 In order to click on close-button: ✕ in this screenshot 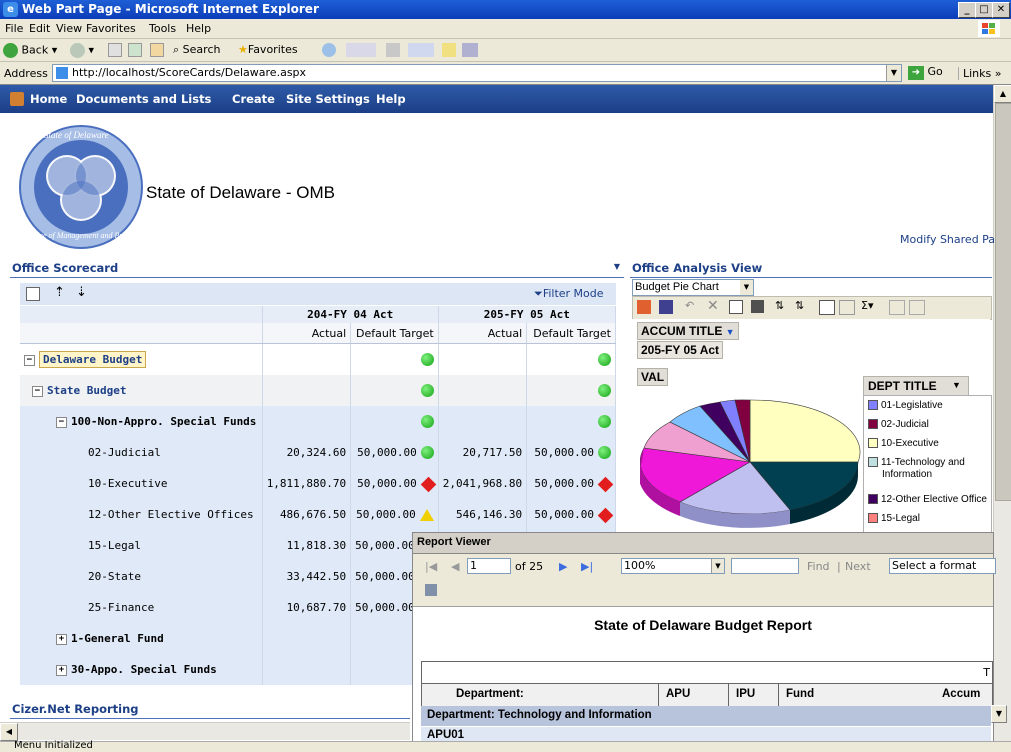, I will do `click(1001, 10)`.